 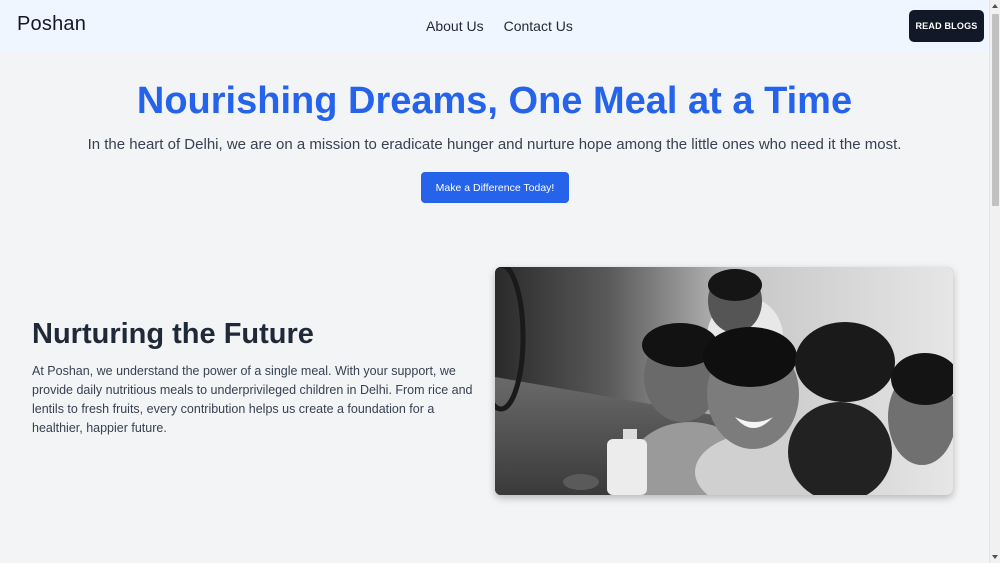 I want to click on navbar: Poshan About Us Contact Us READ BLOGS, so click(x=494, y=26).